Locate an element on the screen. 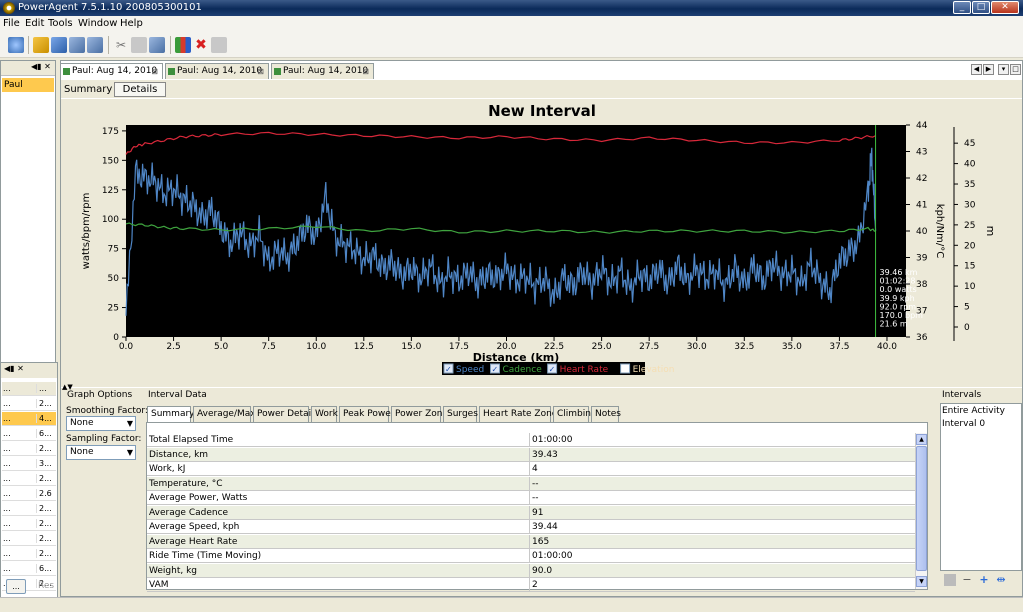 This screenshot has height=612, width=1023. table-row: Distance, km 39.43 is located at coordinates (531, 454).